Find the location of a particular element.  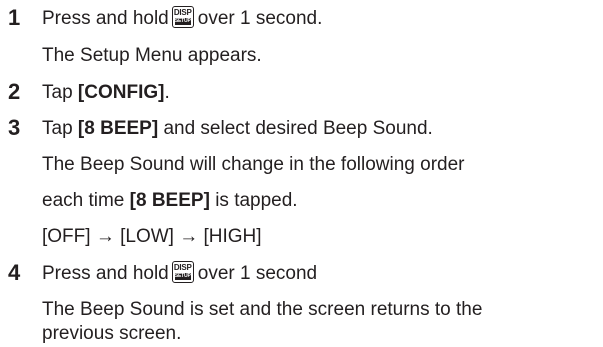

step-1-number: 1 is located at coordinates (14, 17).